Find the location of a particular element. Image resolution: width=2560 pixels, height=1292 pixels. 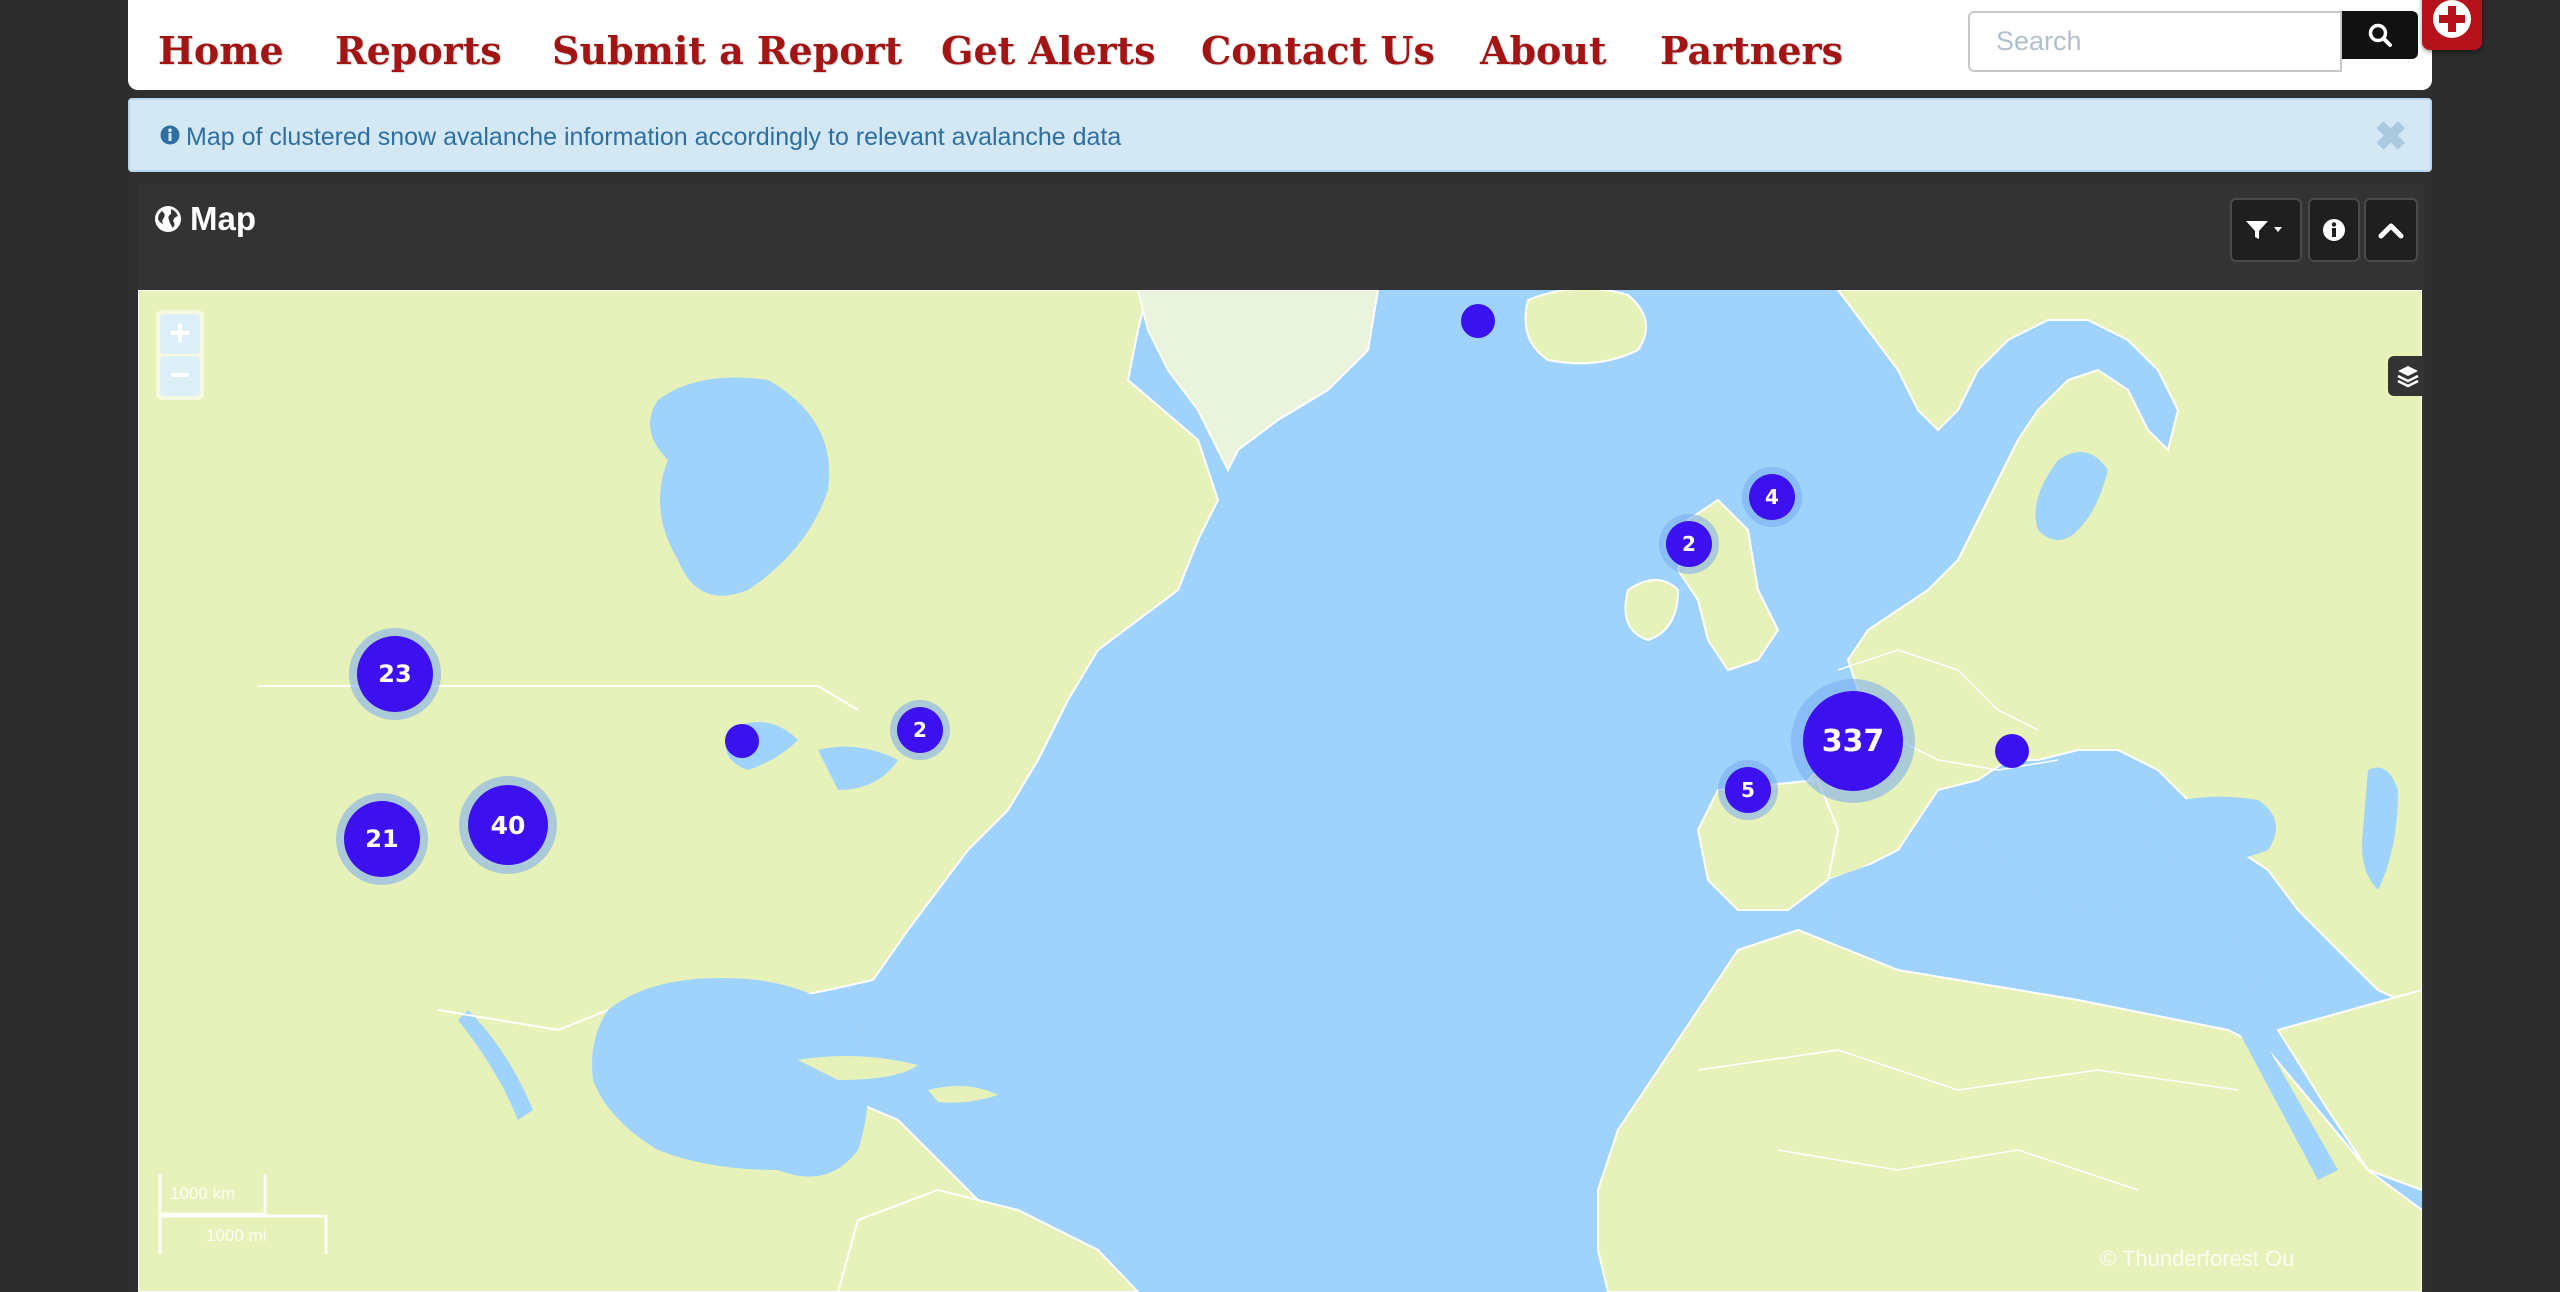

cluster-count: 21 is located at coordinates (382, 839).